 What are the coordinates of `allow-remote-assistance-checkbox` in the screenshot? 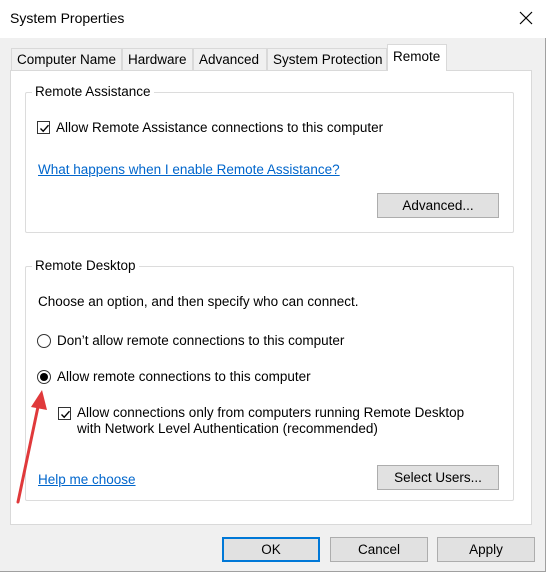 It's located at (43, 127).